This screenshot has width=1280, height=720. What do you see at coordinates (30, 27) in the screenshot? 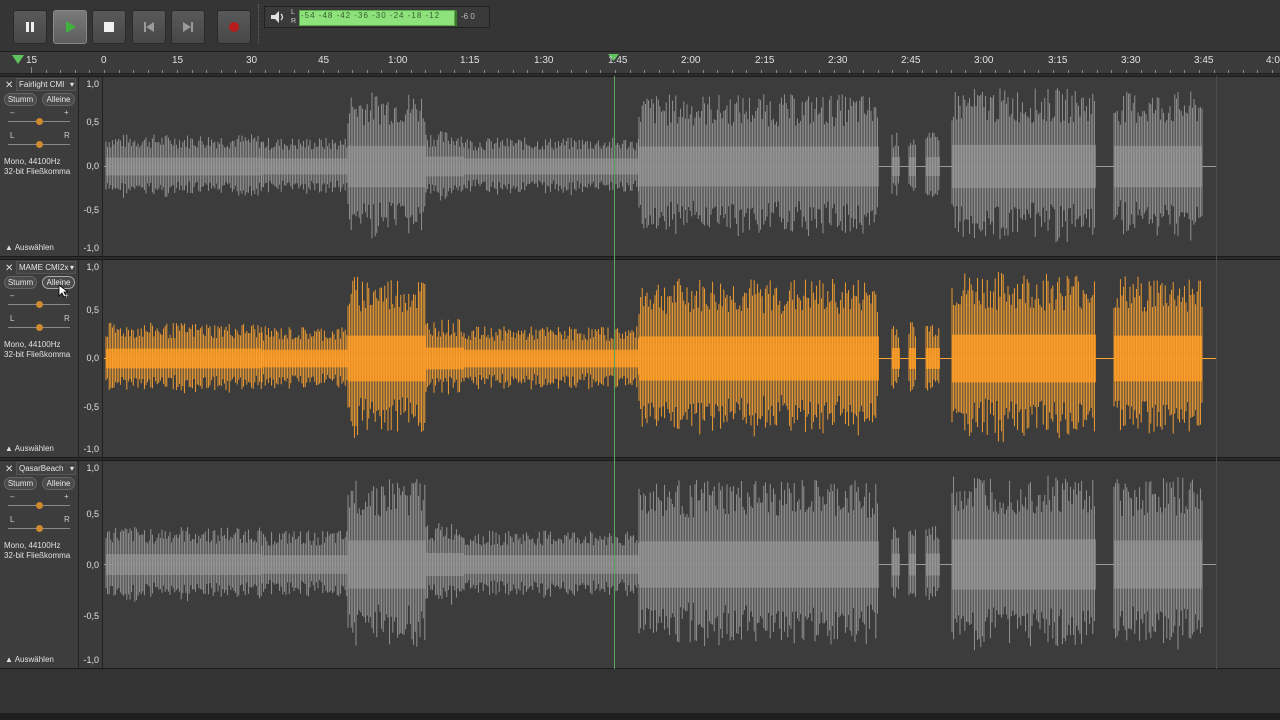
I see `pause-button` at bounding box center [30, 27].